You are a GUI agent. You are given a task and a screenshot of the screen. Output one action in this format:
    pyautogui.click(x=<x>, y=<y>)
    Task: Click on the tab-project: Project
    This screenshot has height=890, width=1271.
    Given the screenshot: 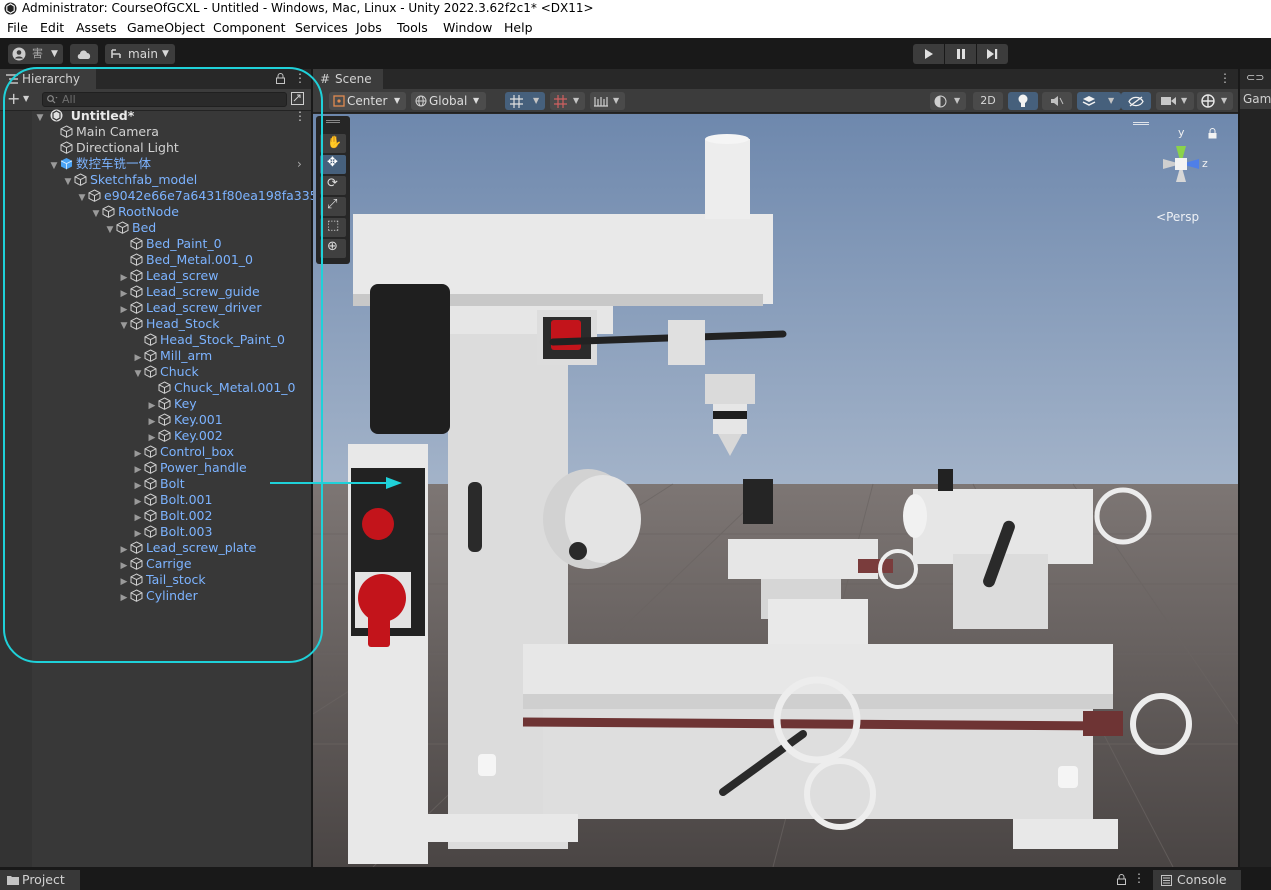 What is the action you would take?
    pyautogui.click(x=40, y=880)
    